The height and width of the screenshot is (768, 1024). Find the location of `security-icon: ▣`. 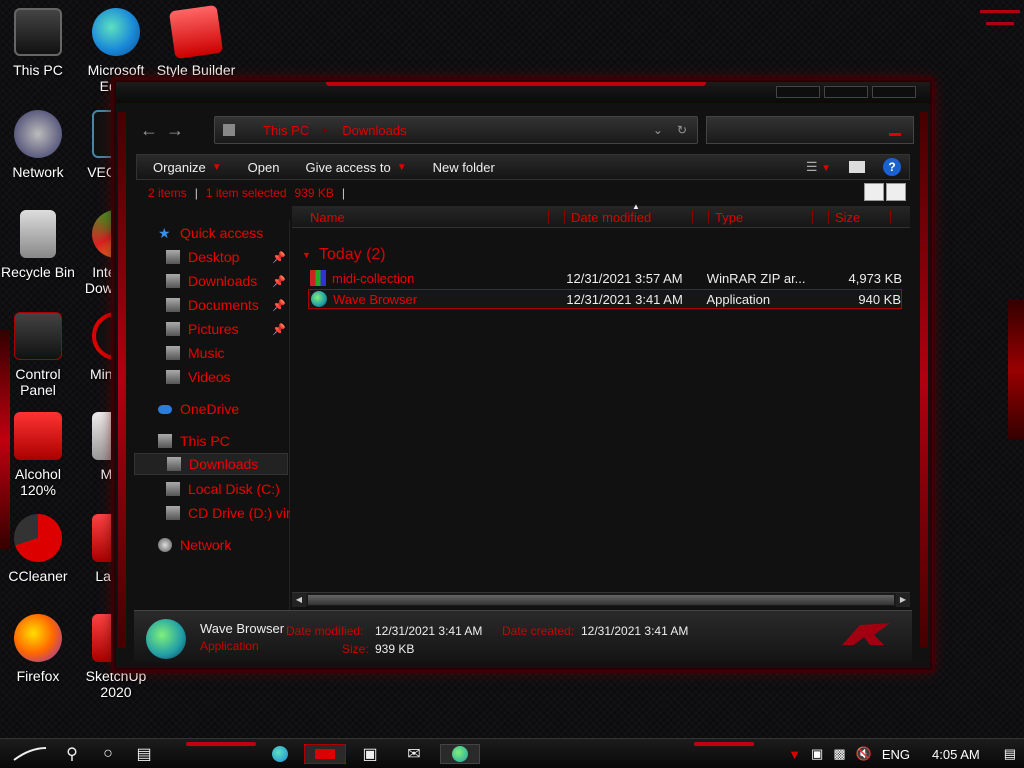

security-icon: ▣ is located at coordinates (817, 754).